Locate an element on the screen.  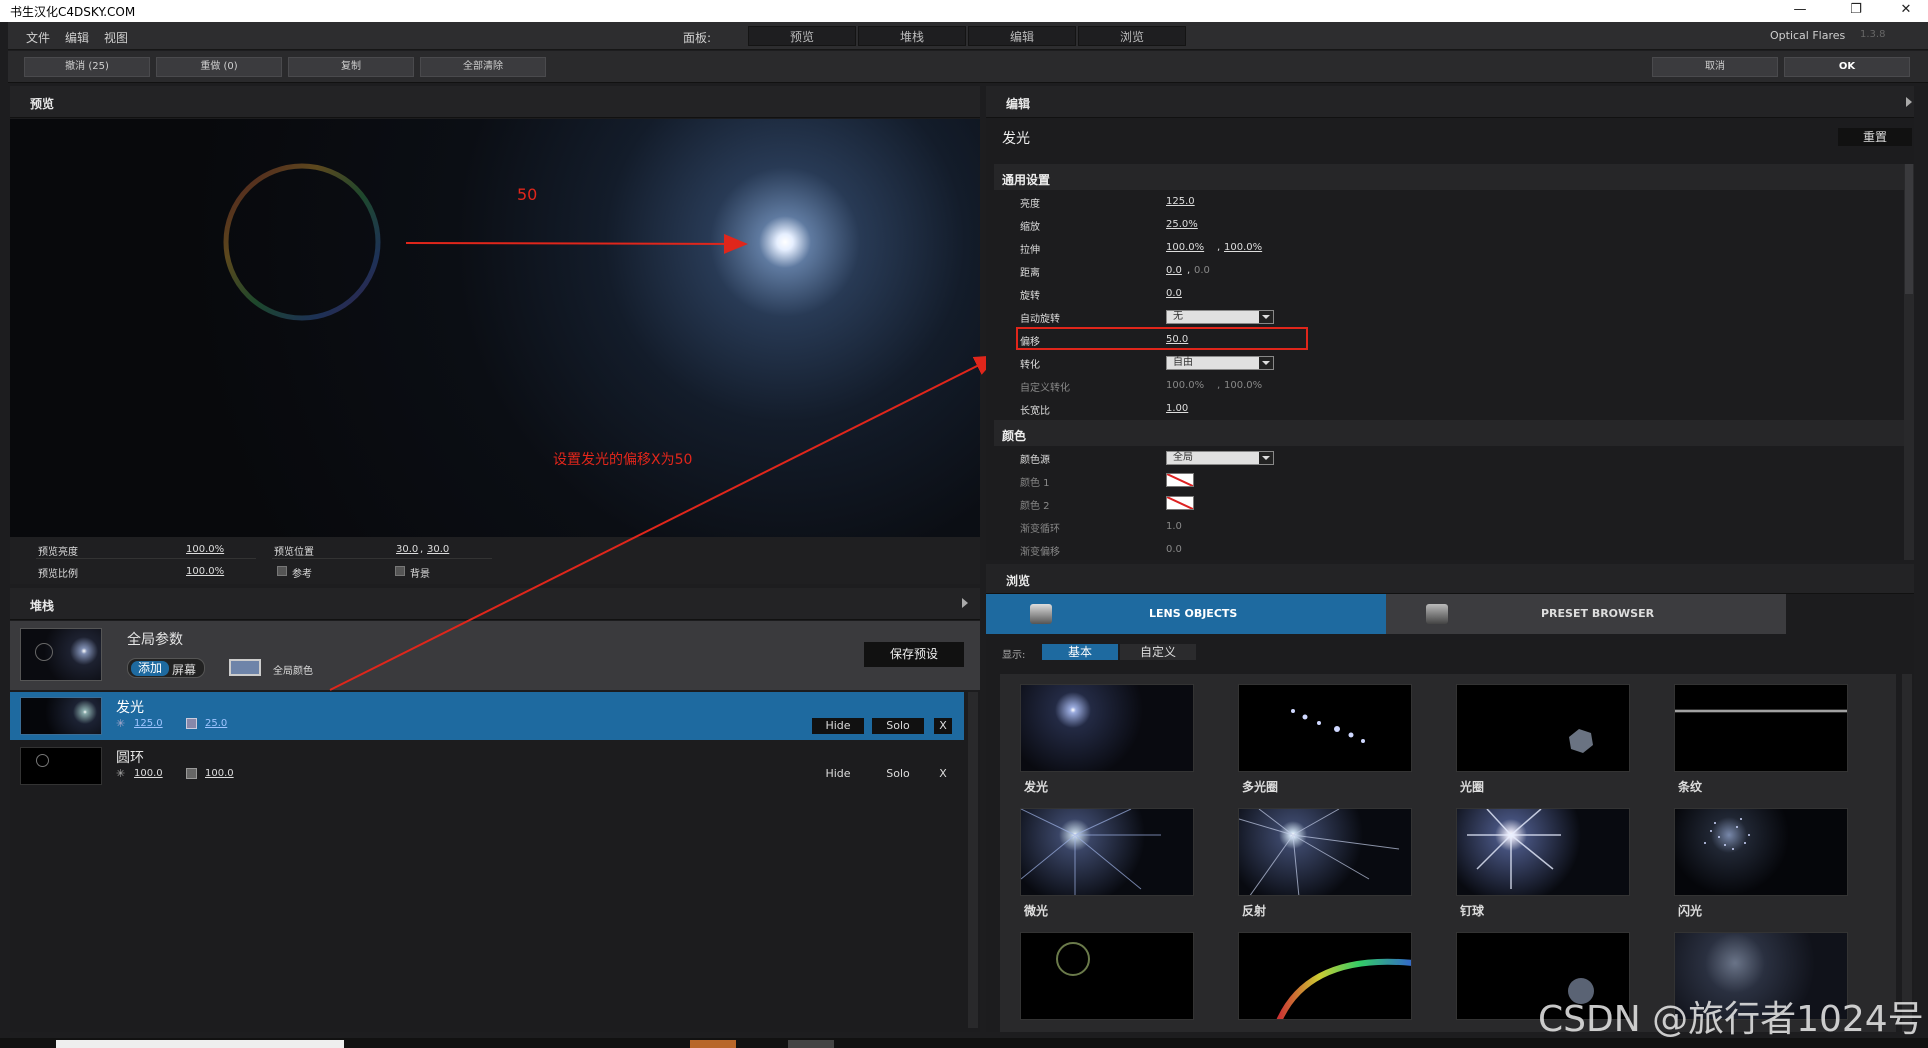
browser-scrollbar is located at coordinates (1907, 853).